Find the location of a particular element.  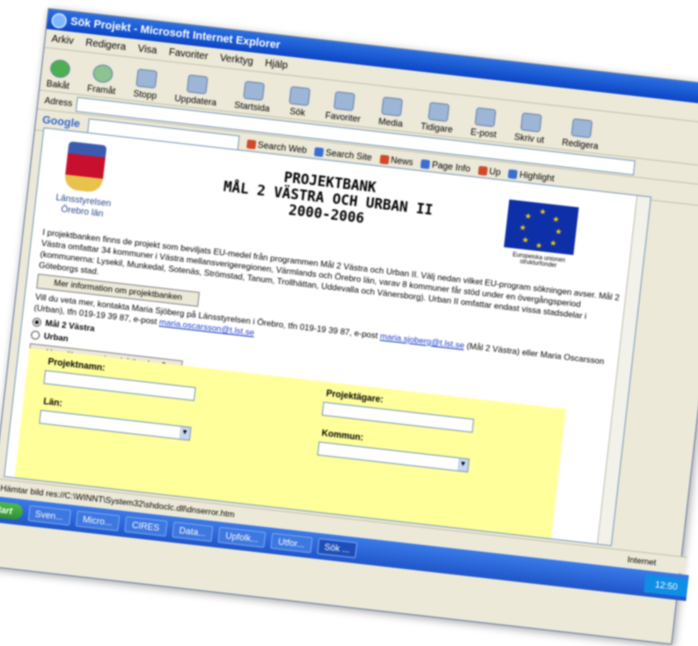

internet-zone: Internet is located at coordinates (641, 561).